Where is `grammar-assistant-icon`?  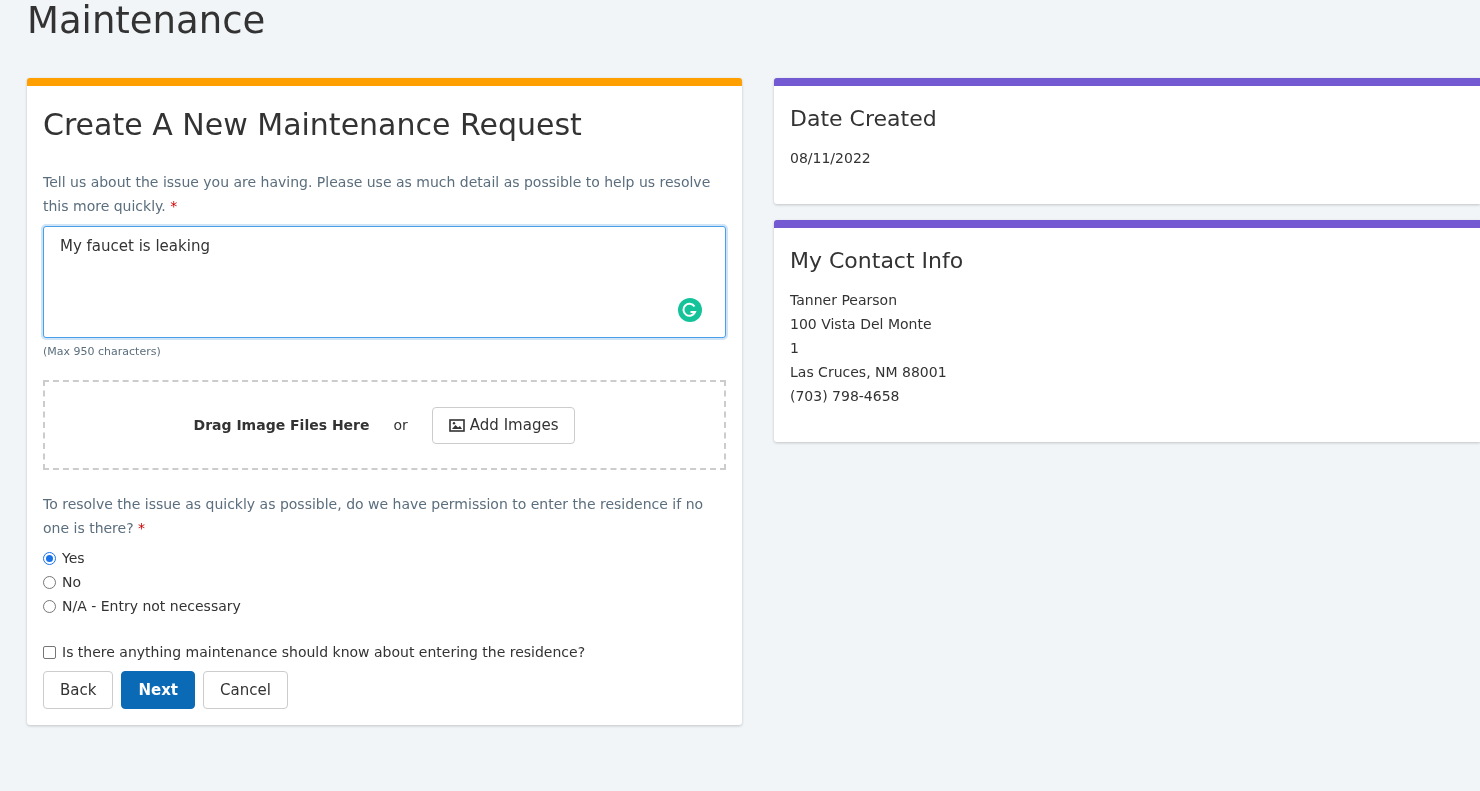 grammar-assistant-icon is located at coordinates (690, 310).